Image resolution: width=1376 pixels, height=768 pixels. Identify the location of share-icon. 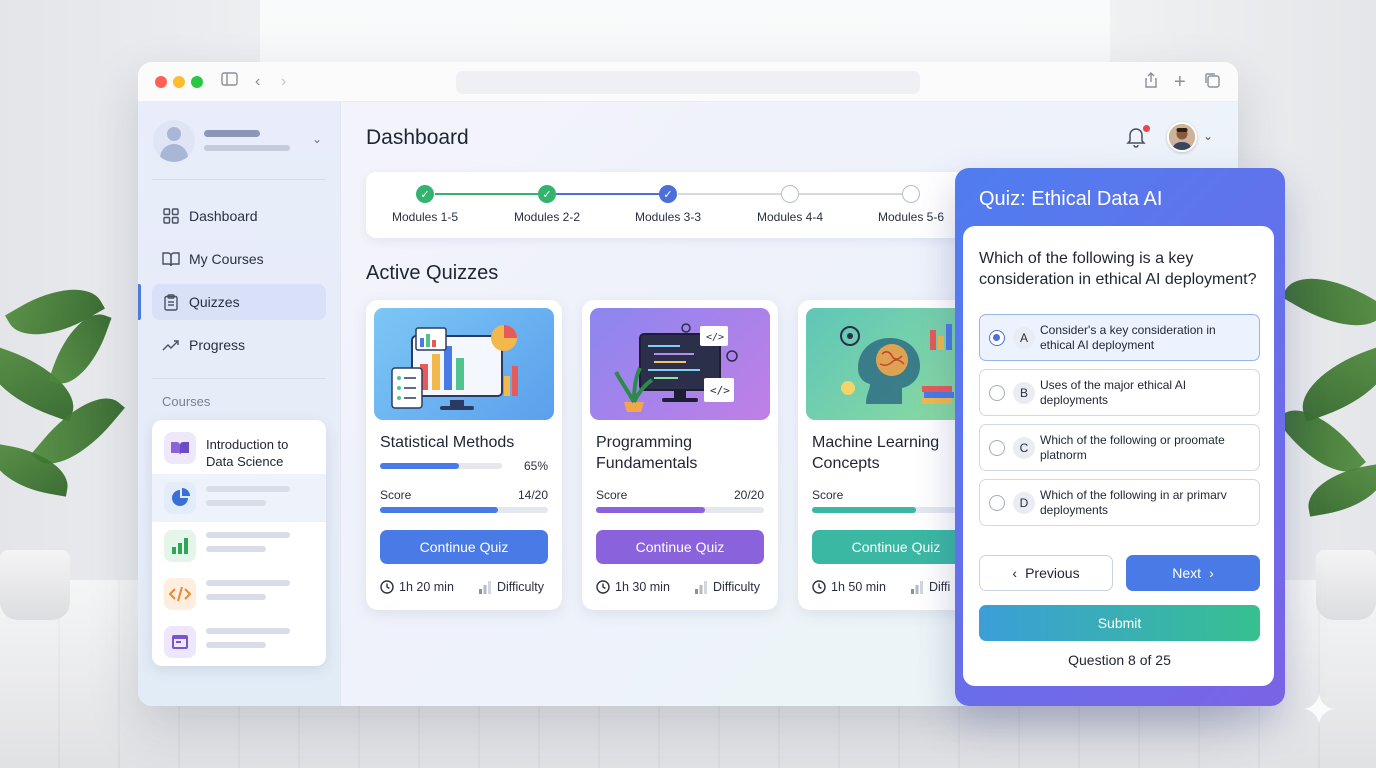
(1151, 83).